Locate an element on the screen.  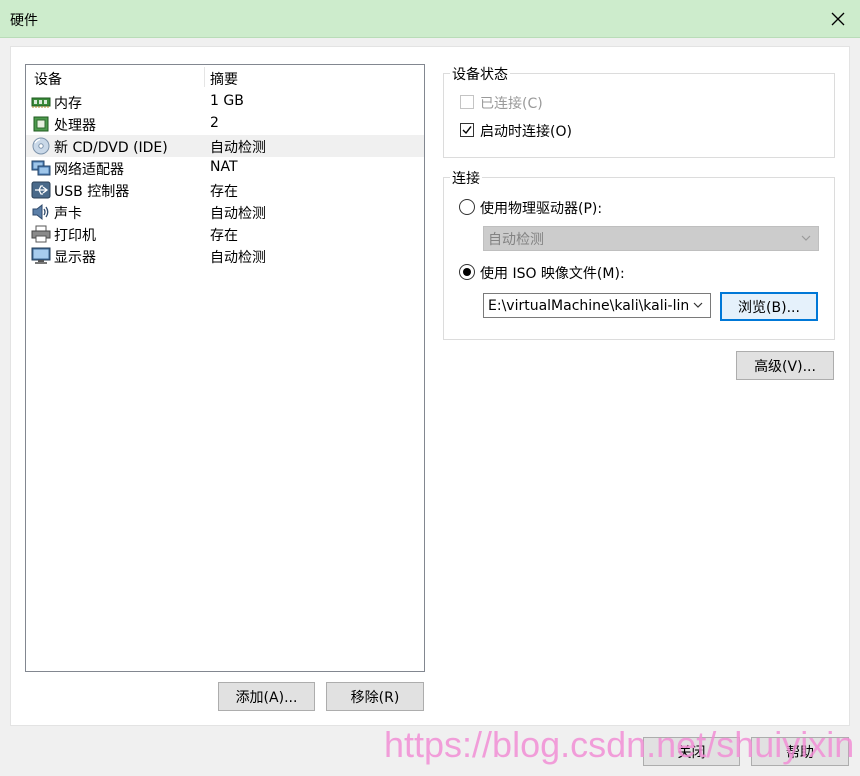
connect-on-power-on-checkbox is located at coordinates (467, 130).